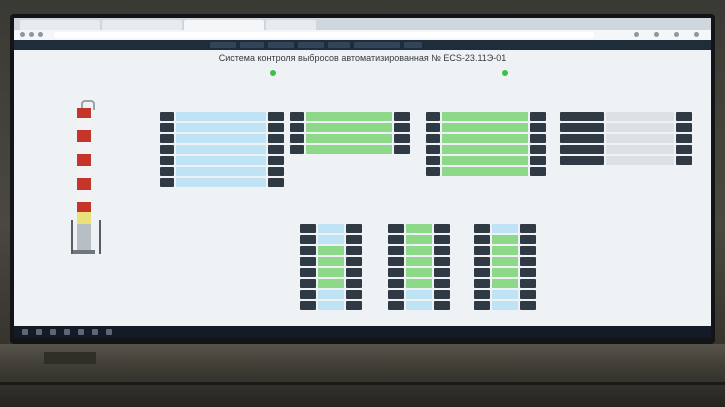 This screenshot has width=725, height=407. Describe the element at coordinates (324, 35) in the screenshot. I see `url-field` at that location.